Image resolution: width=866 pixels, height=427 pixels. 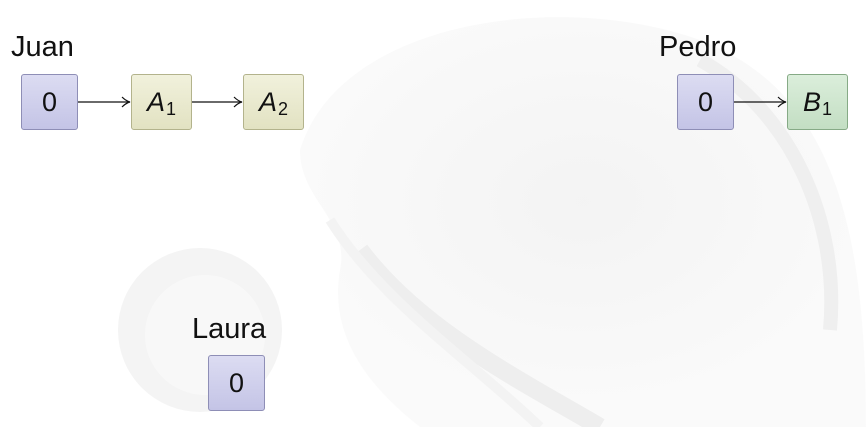 What do you see at coordinates (698, 47) in the screenshot?
I see `list-name-pedro: Pedro` at bounding box center [698, 47].